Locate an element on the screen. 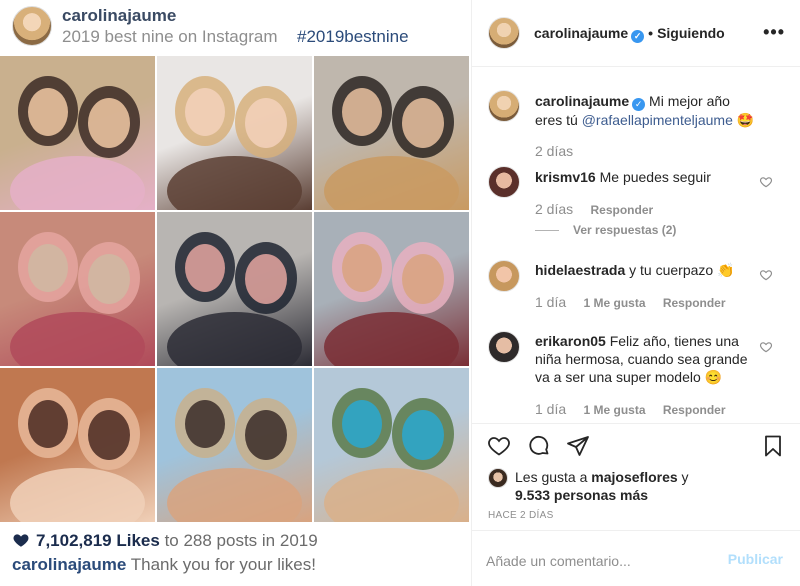  share-icon is located at coordinates (578, 446).